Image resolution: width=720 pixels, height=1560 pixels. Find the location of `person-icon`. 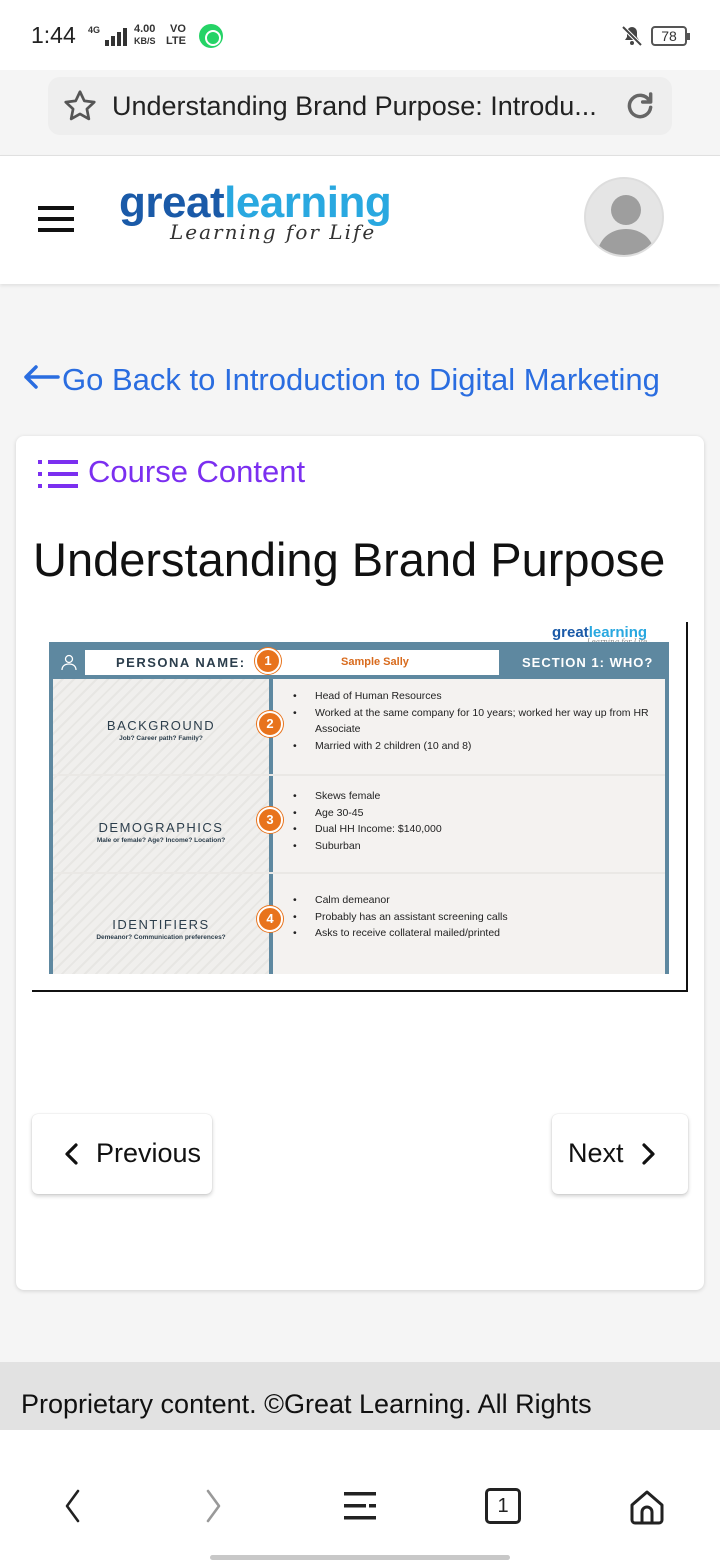

person-icon is located at coordinates (69, 662).